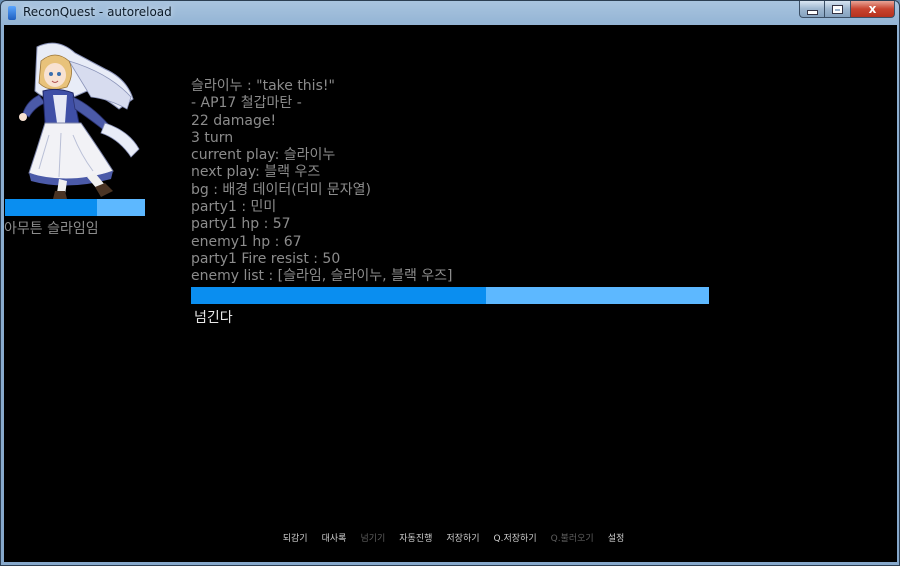  I want to click on log-line: 3 turn, so click(212, 137).